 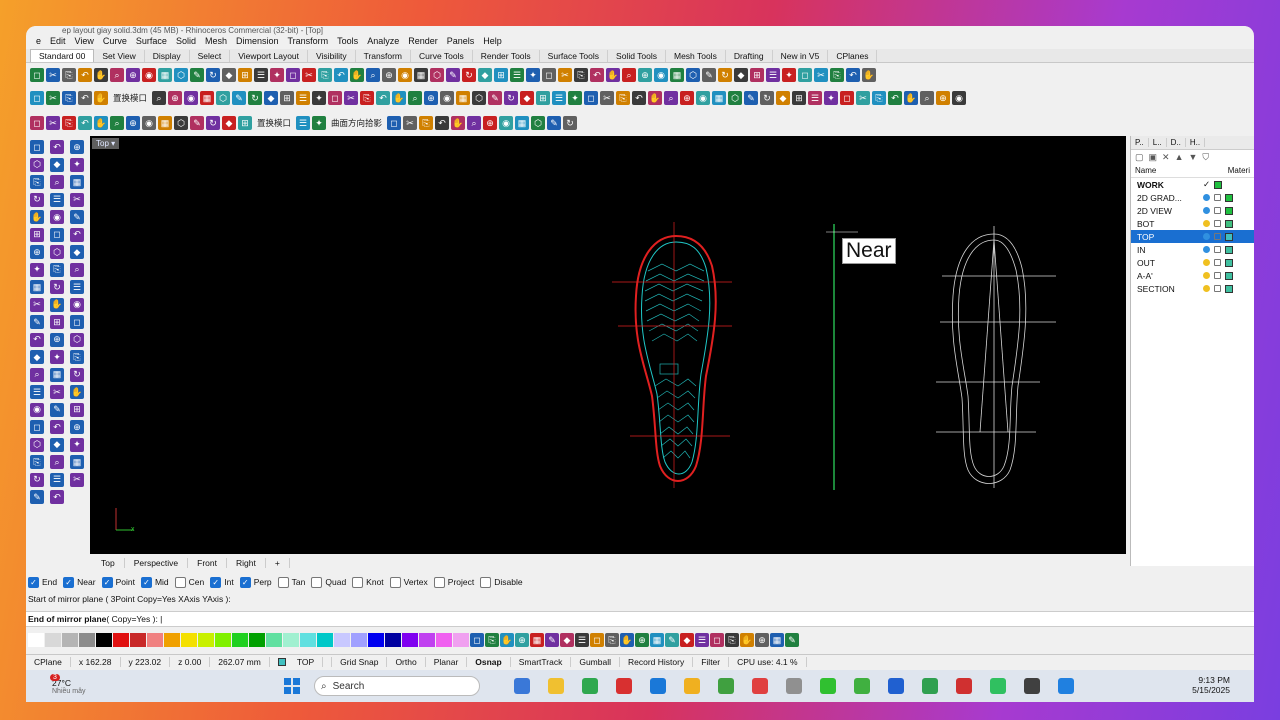 I want to click on tab-surface-tools: Surface Tools, so click(x=574, y=55).